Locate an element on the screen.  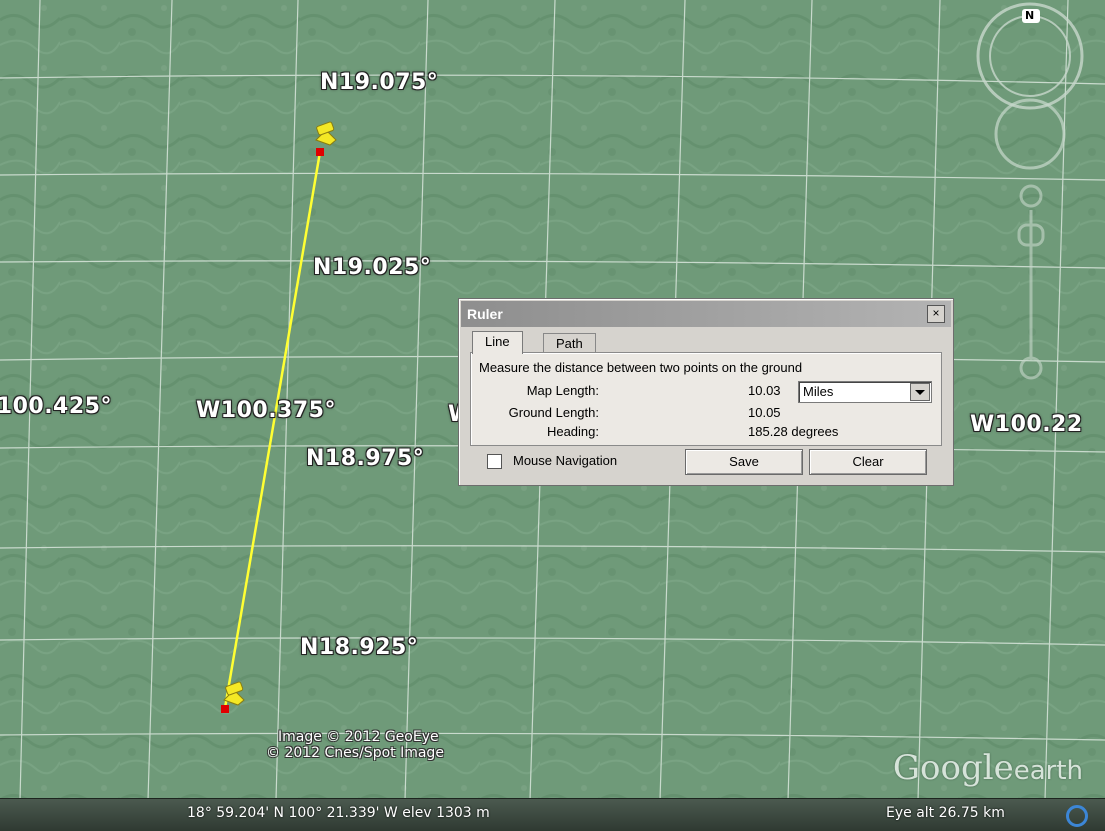
tab-path: Path is located at coordinates (569, 343).